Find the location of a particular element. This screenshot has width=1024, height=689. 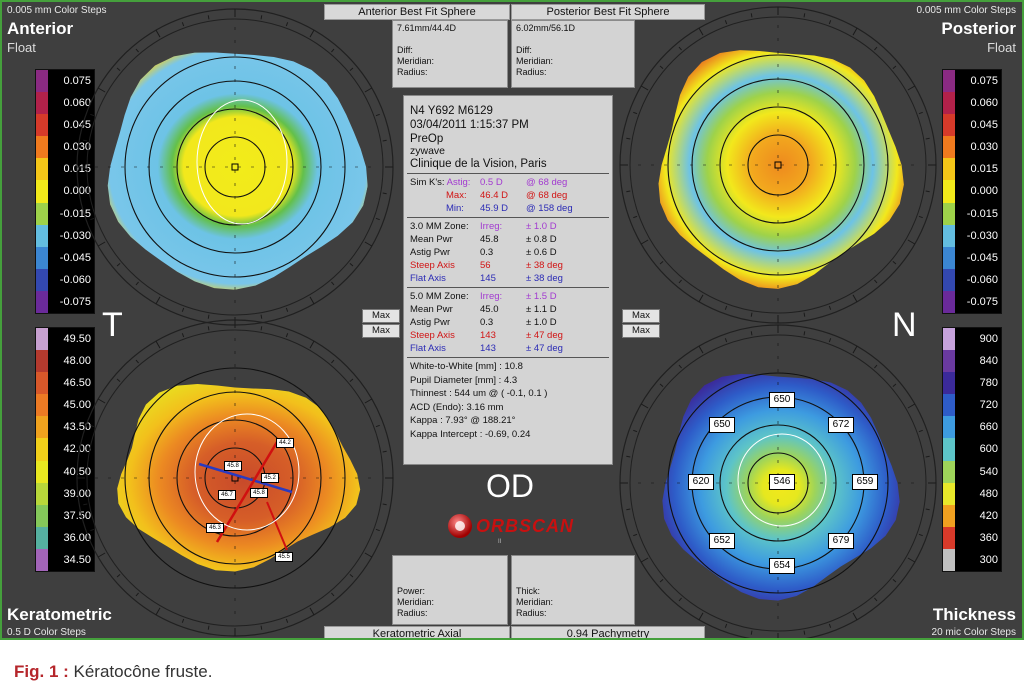

zone3-mean-pm: ± 0.8 D is located at coordinates (541, 239).